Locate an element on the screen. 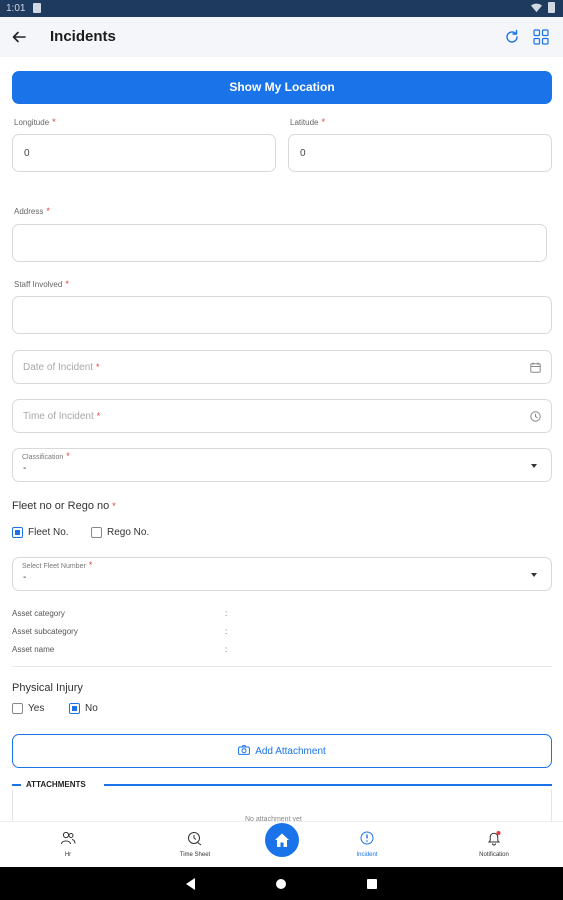 The image size is (563, 900). nav-label-timesheet: Time Sheet is located at coordinates (195, 855).